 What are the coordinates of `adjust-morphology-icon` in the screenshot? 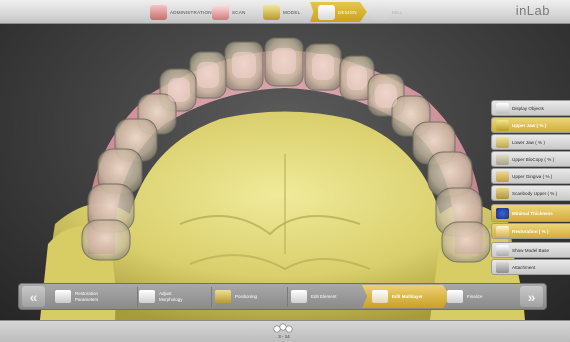 It's located at (147, 296).